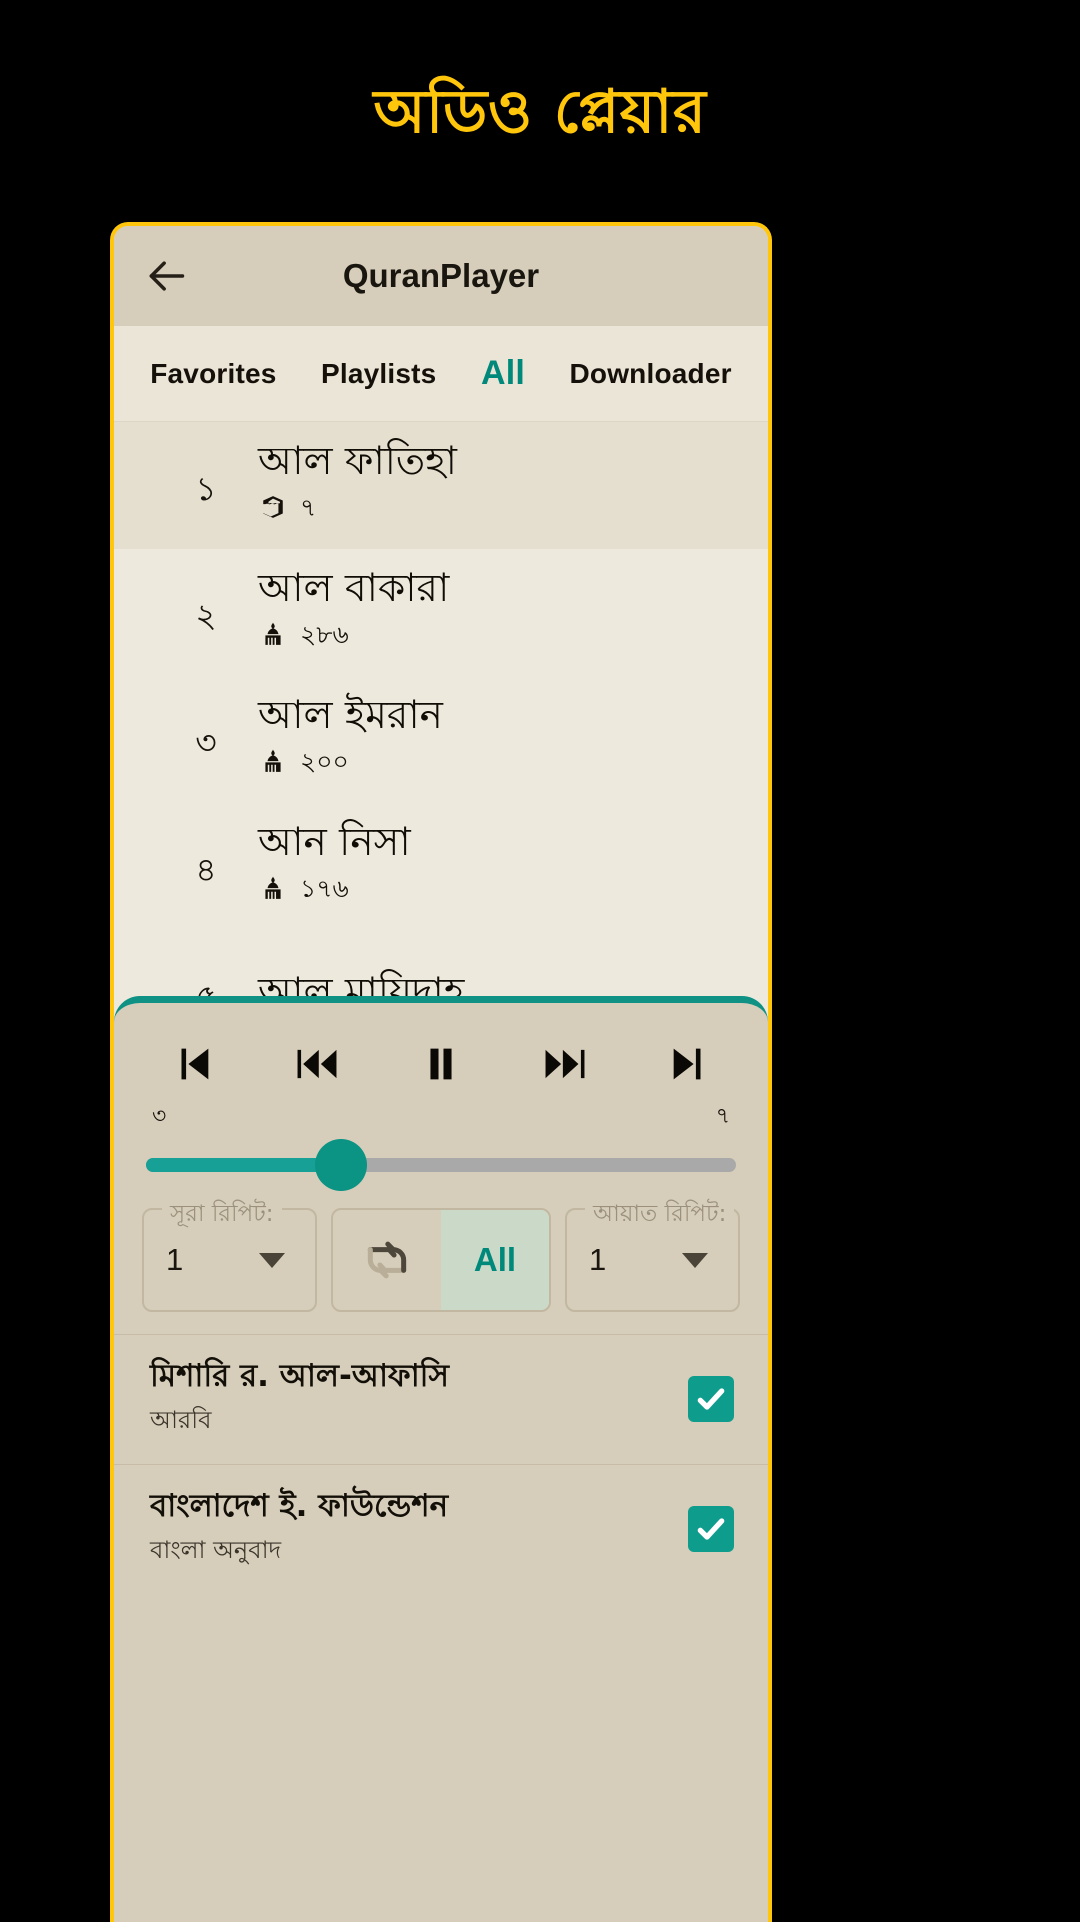  I want to click on seek-slider, so click(441, 1165).